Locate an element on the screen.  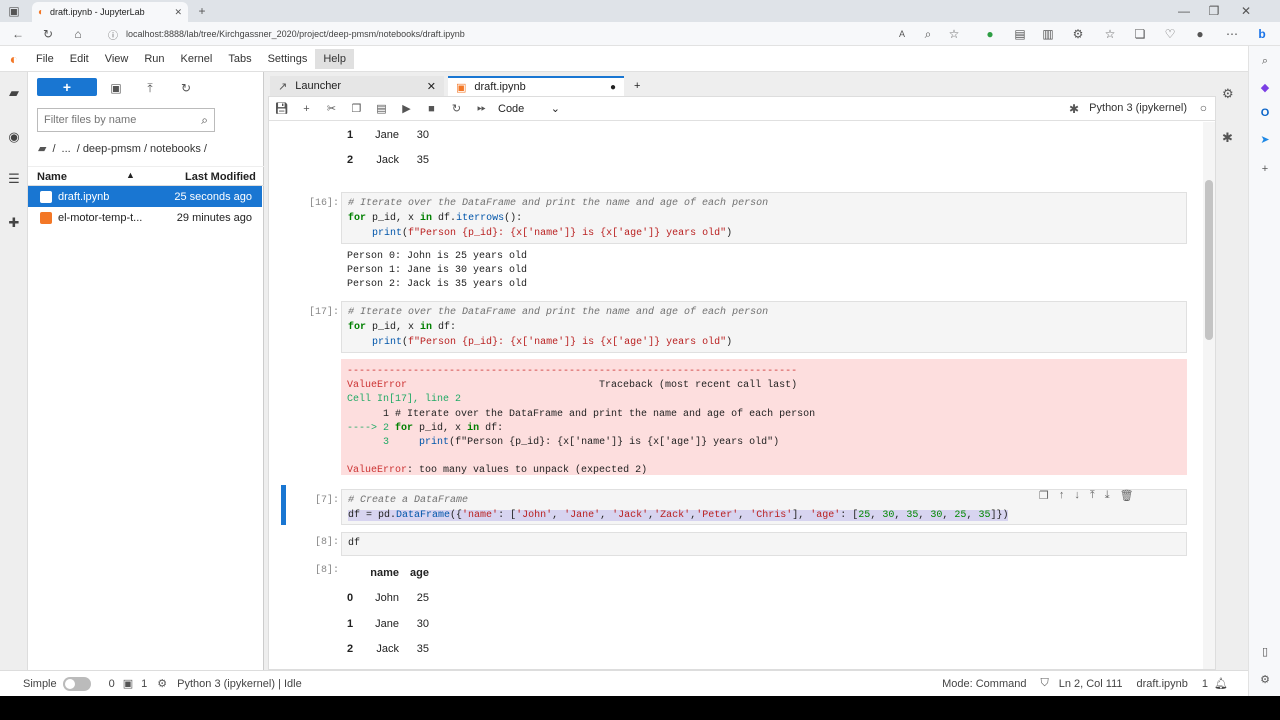
copy-icon: ❐ is located at coordinates (356, 109).